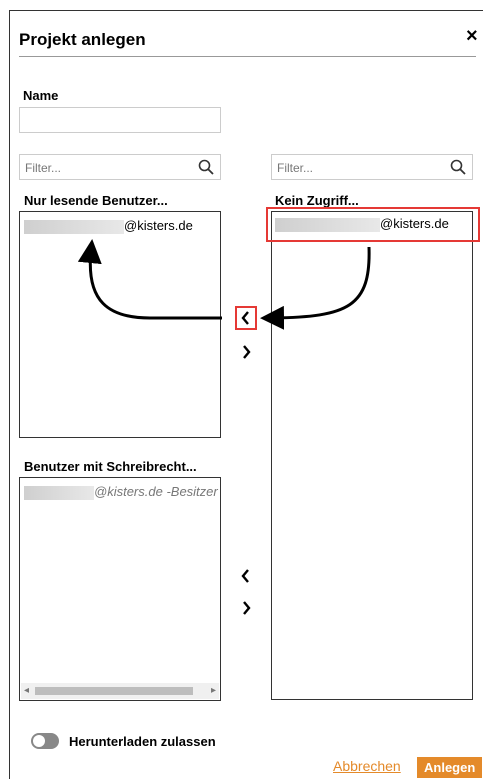 This screenshot has width=483, height=779. What do you see at coordinates (367, 766) in the screenshot?
I see `cancel-button: Abbrechen` at bounding box center [367, 766].